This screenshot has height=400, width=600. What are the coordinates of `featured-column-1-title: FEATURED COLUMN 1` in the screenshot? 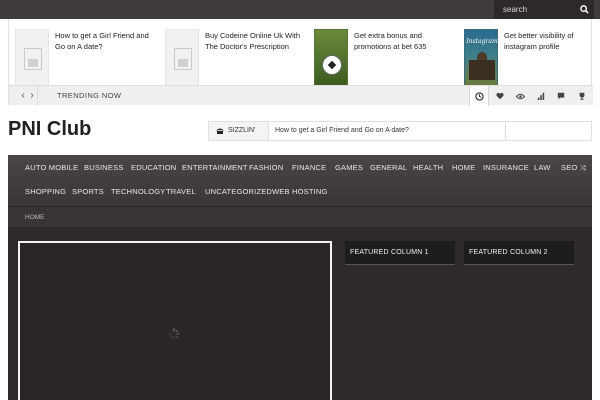 It's located at (389, 252).